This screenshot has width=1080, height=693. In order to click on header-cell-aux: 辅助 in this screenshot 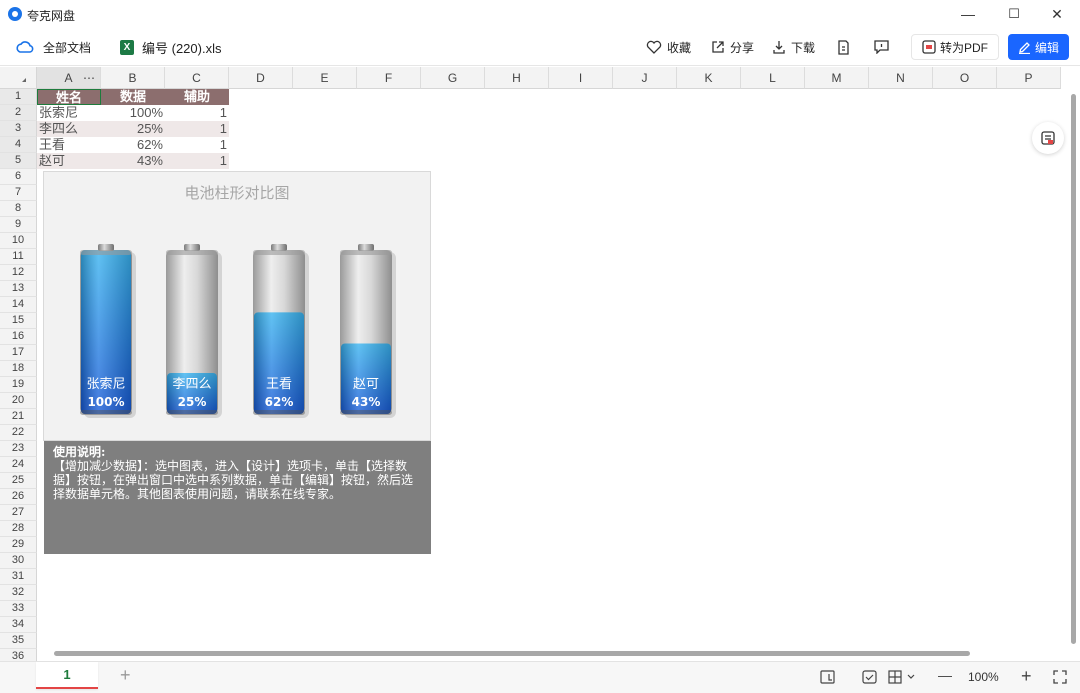, I will do `click(197, 97)`.